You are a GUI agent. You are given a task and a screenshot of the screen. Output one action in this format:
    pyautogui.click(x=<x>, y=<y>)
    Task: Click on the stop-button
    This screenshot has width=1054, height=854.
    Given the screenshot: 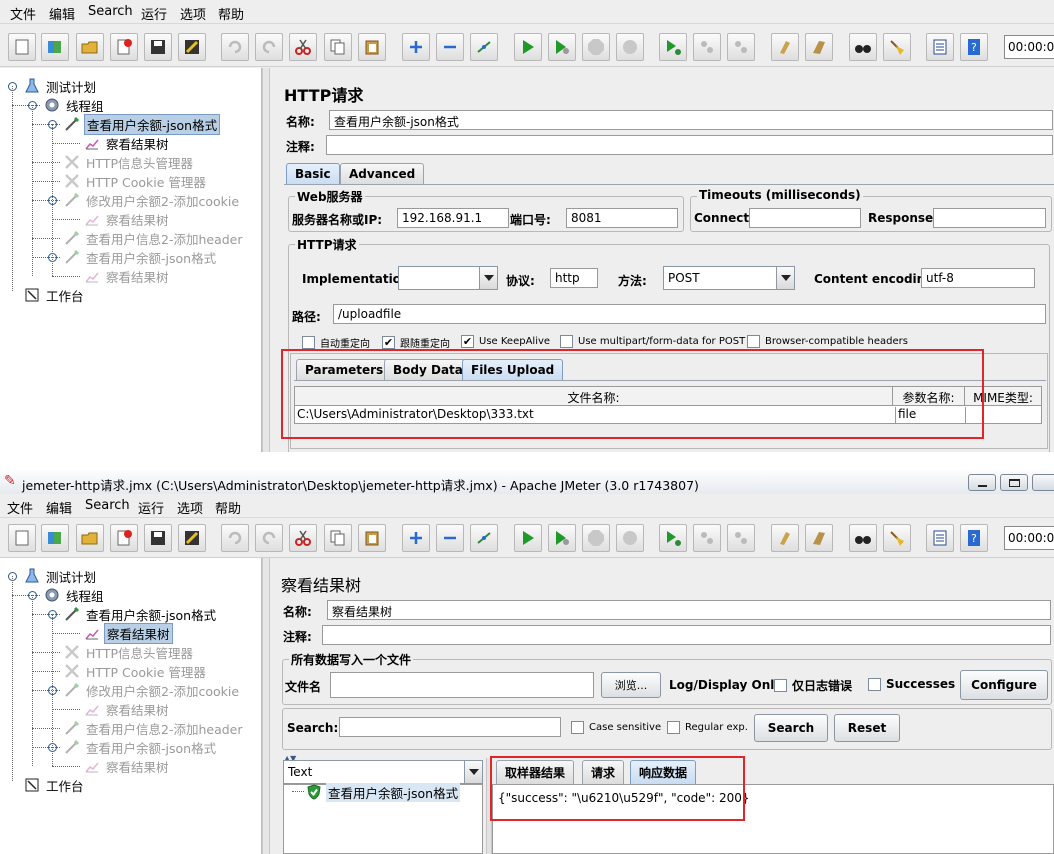 What is the action you would take?
    pyautogui.click(x=596, y=47)
    